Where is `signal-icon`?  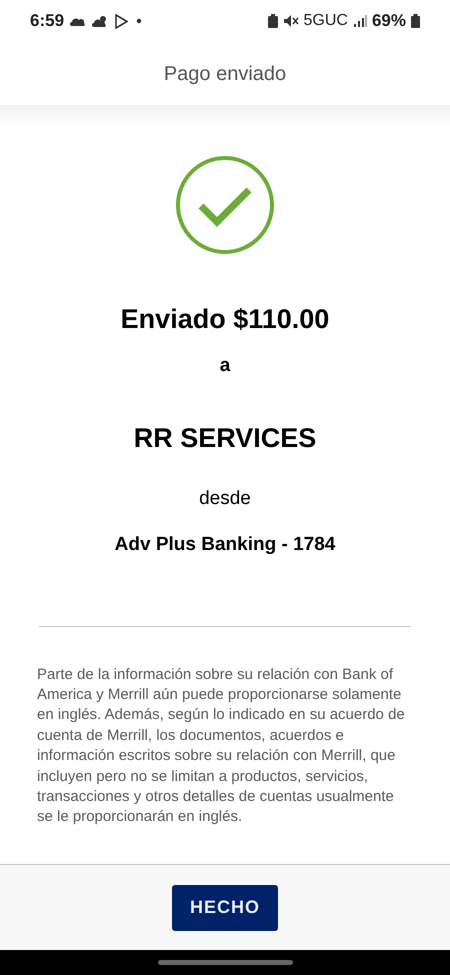 signal-icon is located at coordinates (359, 21).